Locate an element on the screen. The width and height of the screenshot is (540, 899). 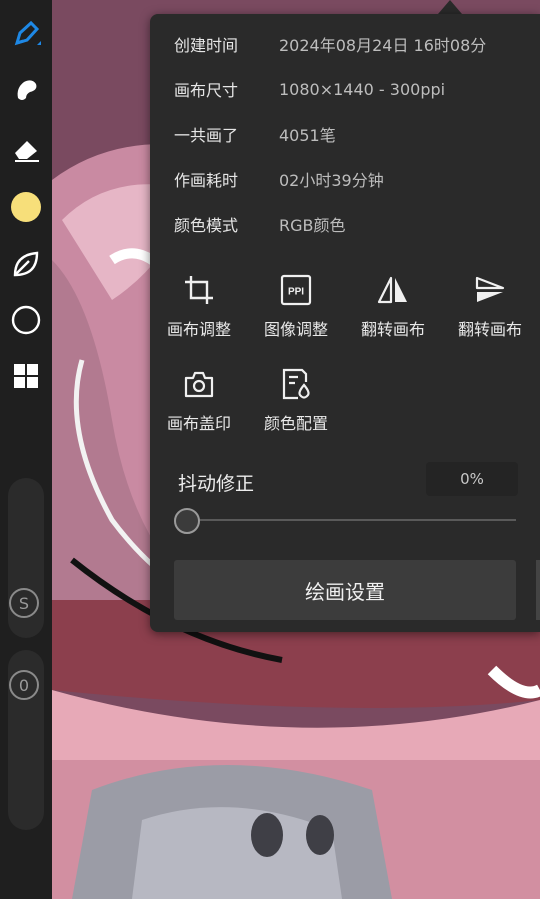
flip-canvas-horizontal-button: 翻转画布 is located at coordinates (393, 308).